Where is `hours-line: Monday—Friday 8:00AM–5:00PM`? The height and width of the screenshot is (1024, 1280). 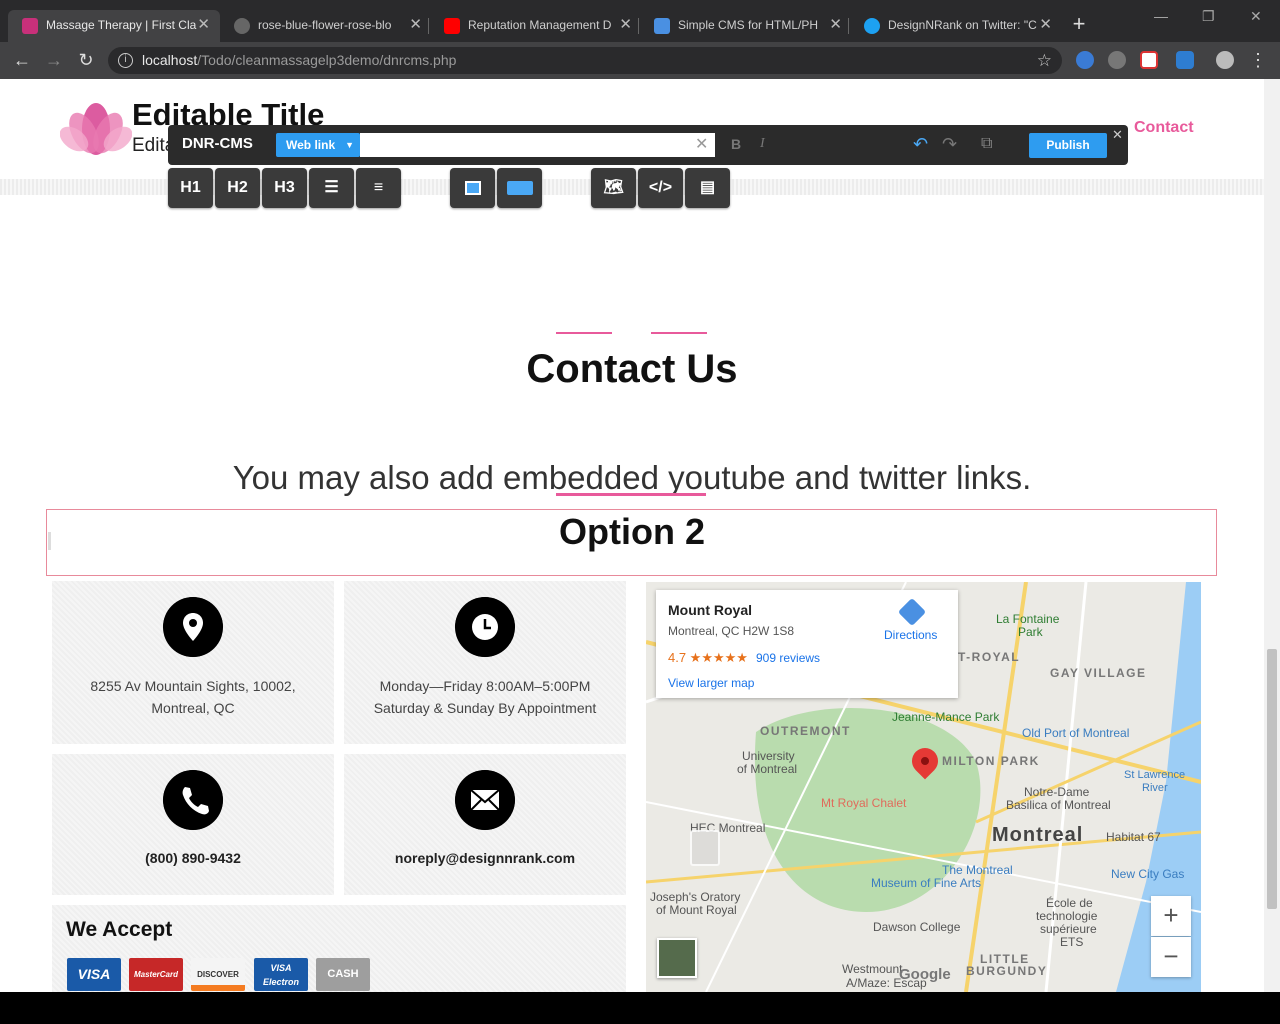
hours-line: Monday—Friday 8:00AM–5:00PM is located at coordinates (485, 686).